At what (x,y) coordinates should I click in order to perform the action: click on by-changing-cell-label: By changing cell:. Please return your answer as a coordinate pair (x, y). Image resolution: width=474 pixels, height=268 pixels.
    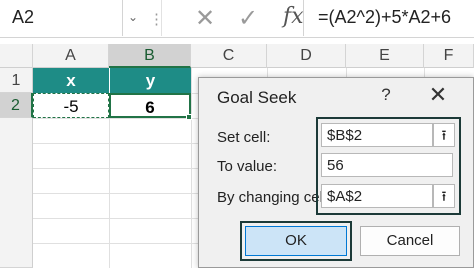
    Looking at the image, I should click on (274, 197).